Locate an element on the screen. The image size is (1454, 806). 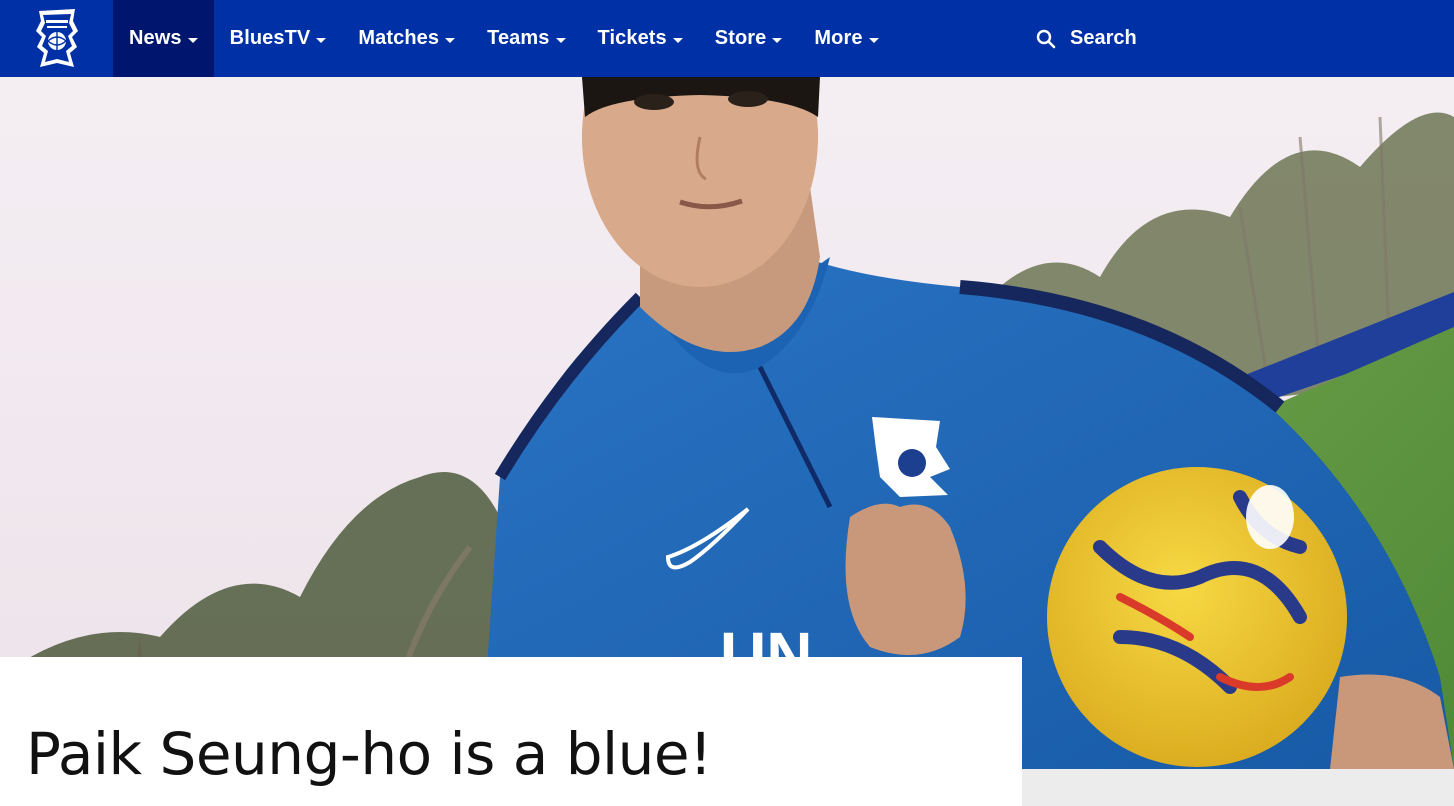
nav-item-matches: Matches is located at coordinates (406, 38).